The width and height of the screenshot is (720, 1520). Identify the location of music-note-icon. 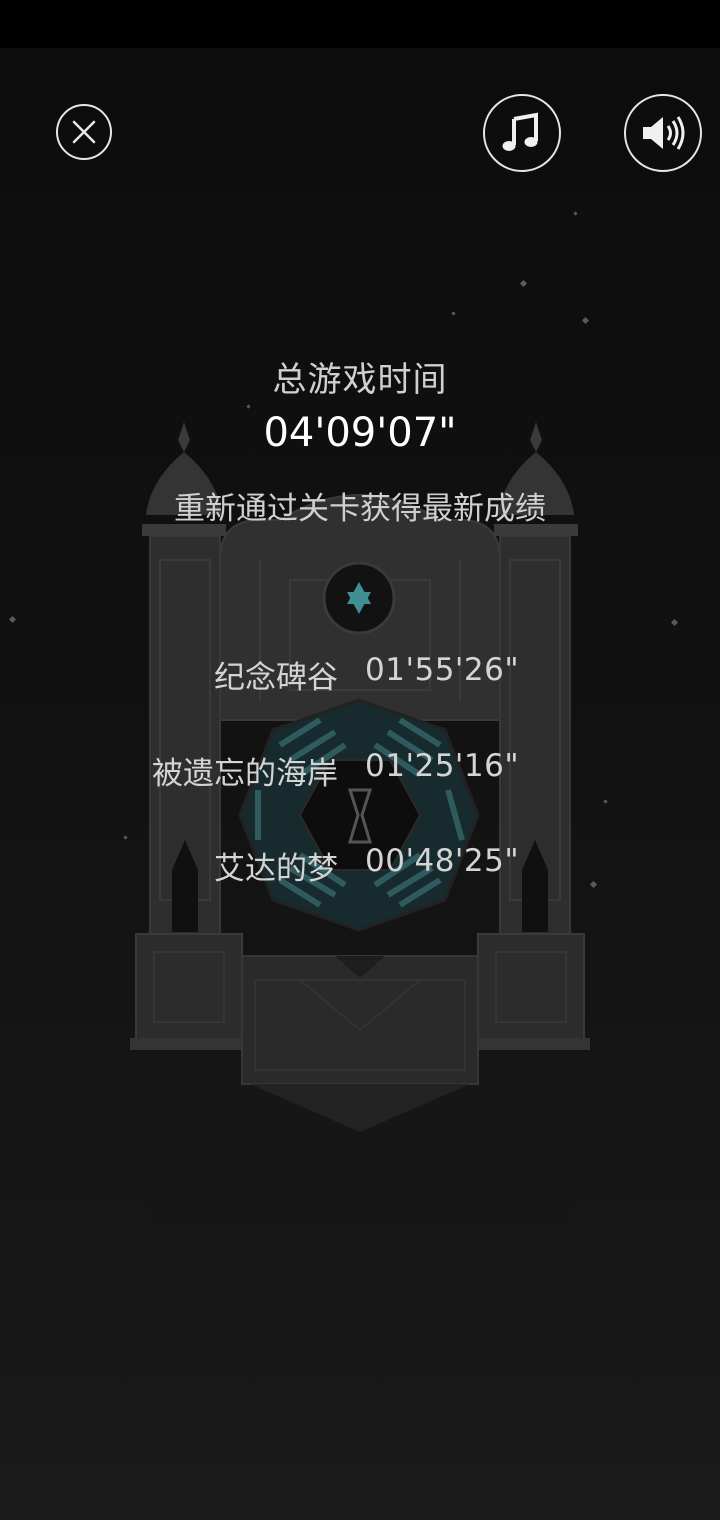
(520, 131).